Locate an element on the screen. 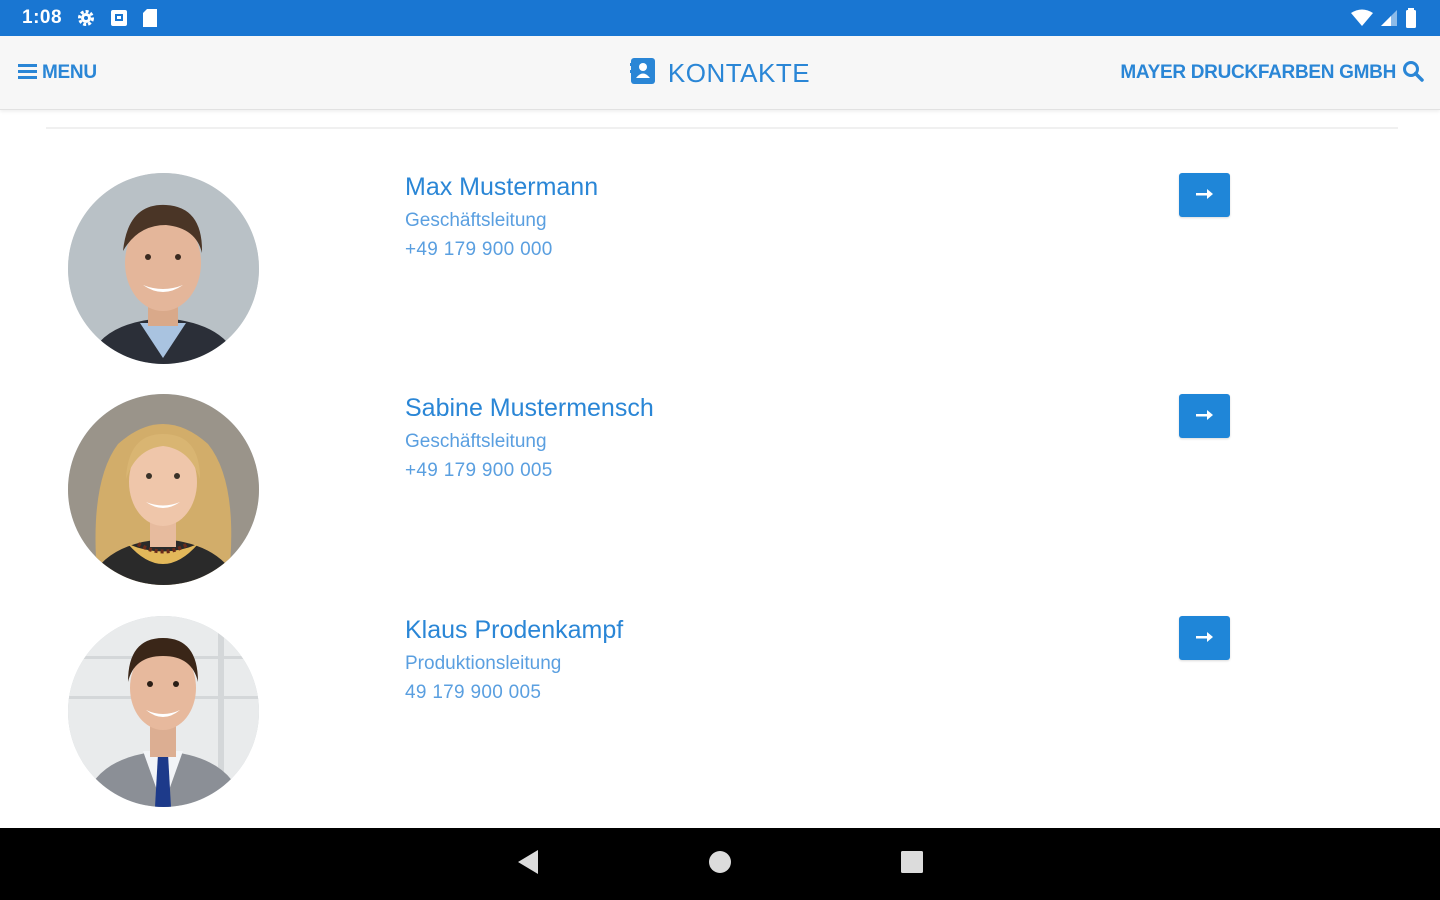 This screenshot has width=1440, height=900. hamburger-icon is located at coordinates (28, 73).